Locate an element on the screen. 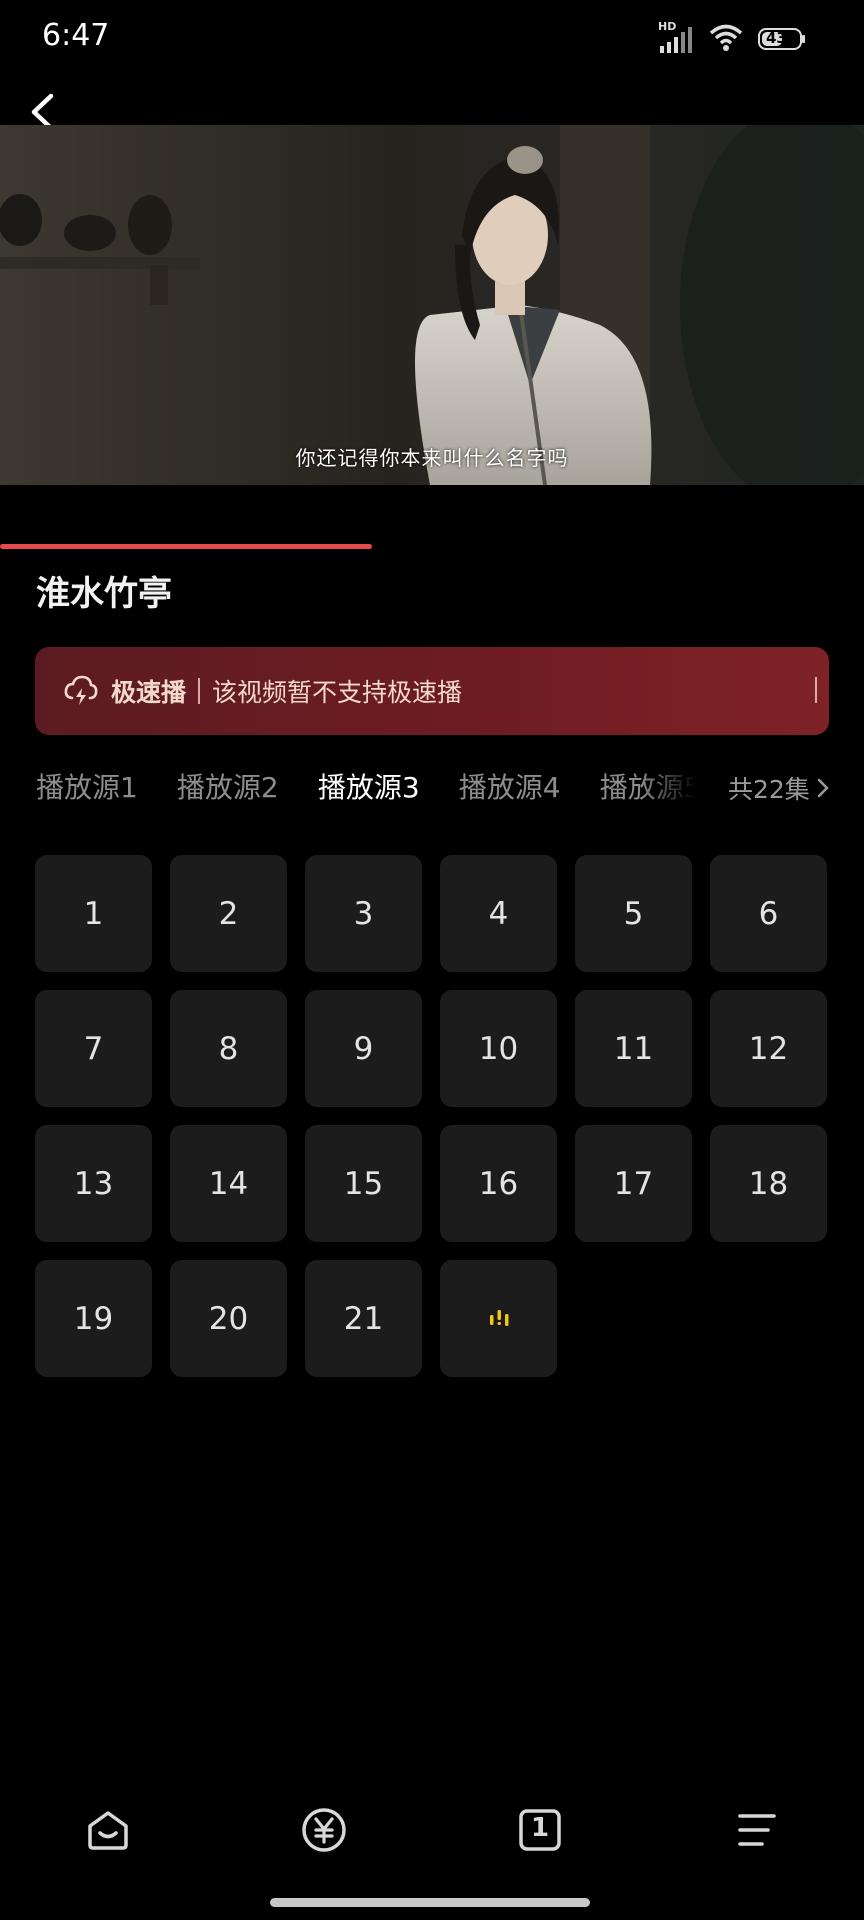 This screenshot has height=1920, width=864. nav-menu-button is located at coordinates (756, 1830).